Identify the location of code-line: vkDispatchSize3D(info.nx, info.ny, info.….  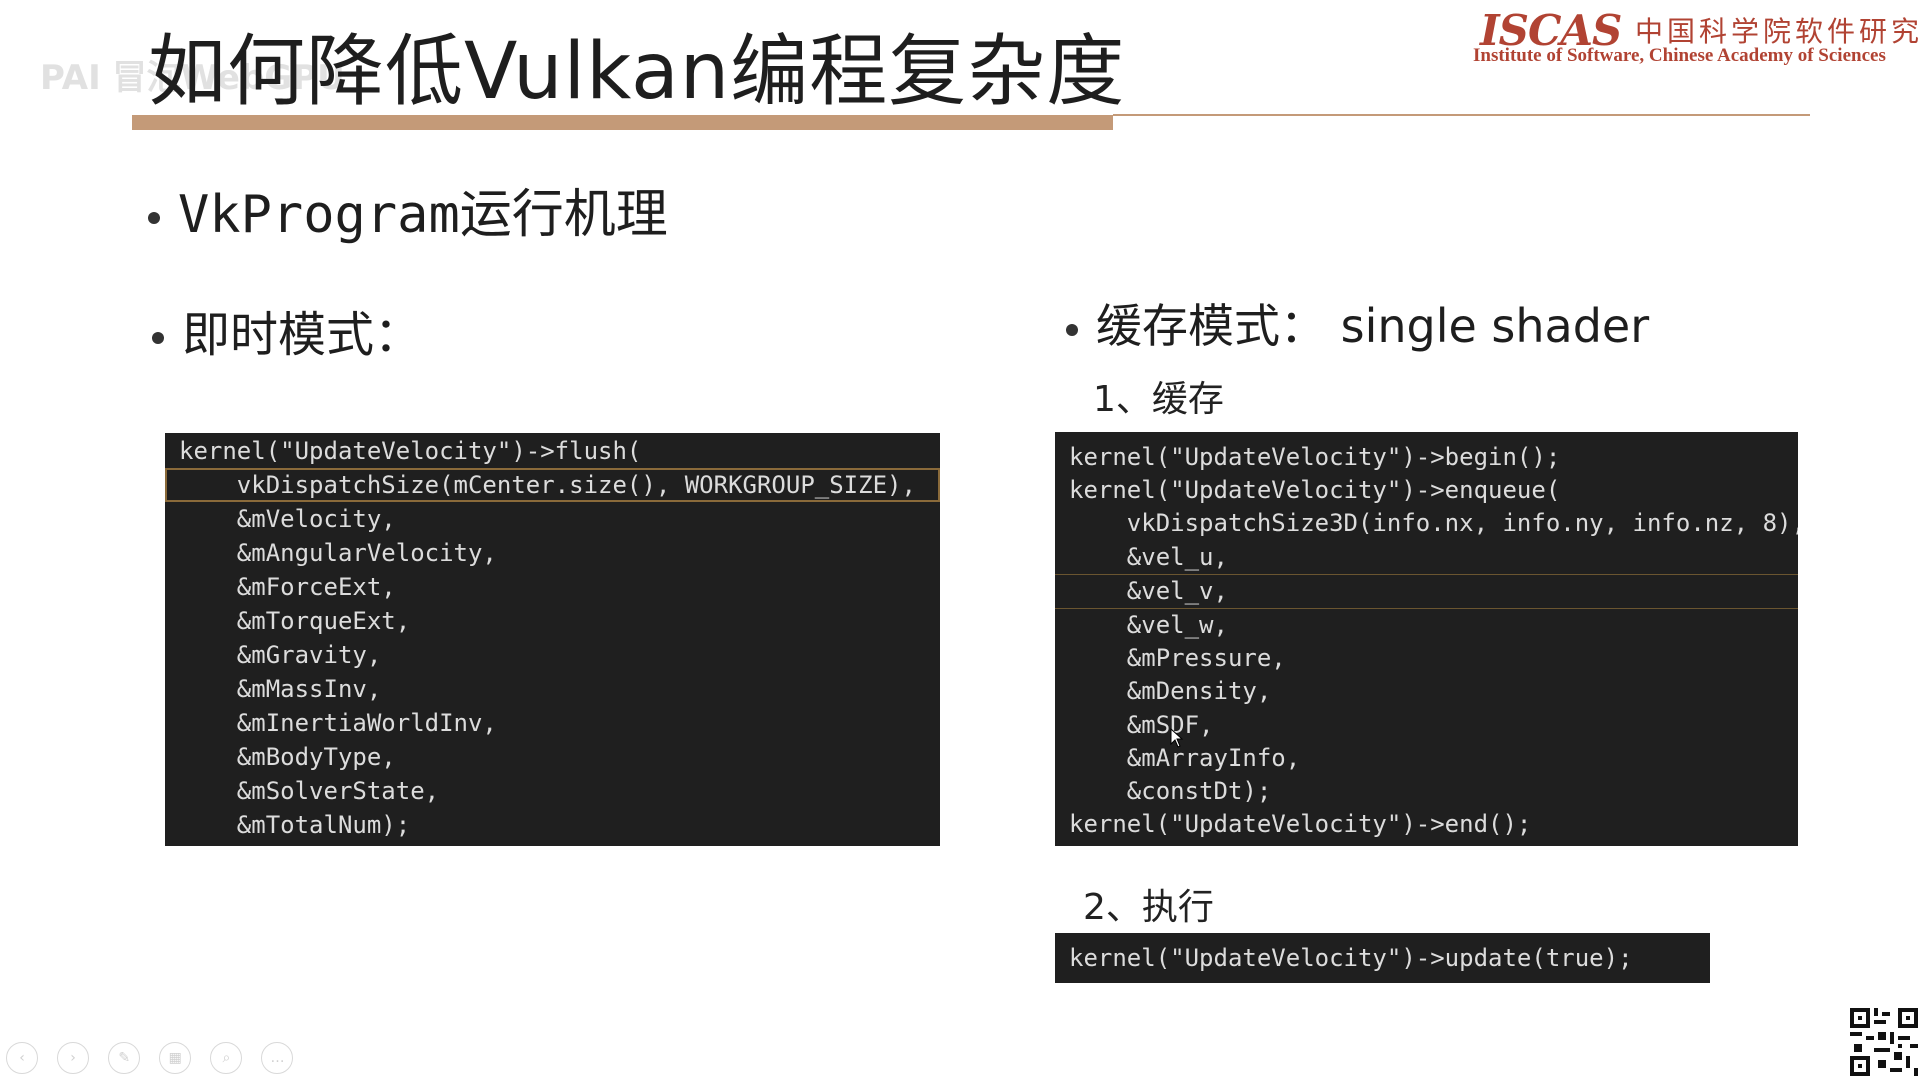
(1433, 523).